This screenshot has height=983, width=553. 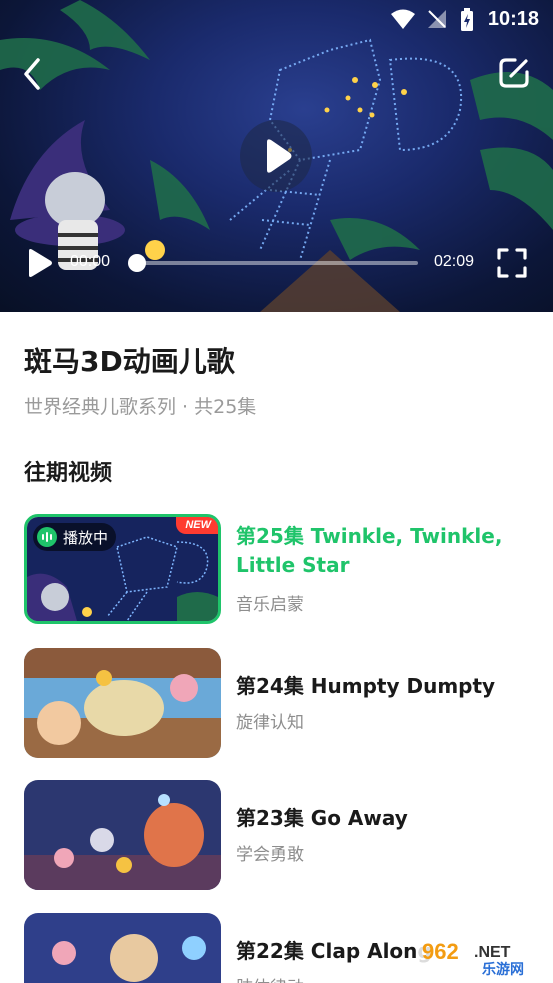 I want to click on share-button, so click(x=514, y=73).